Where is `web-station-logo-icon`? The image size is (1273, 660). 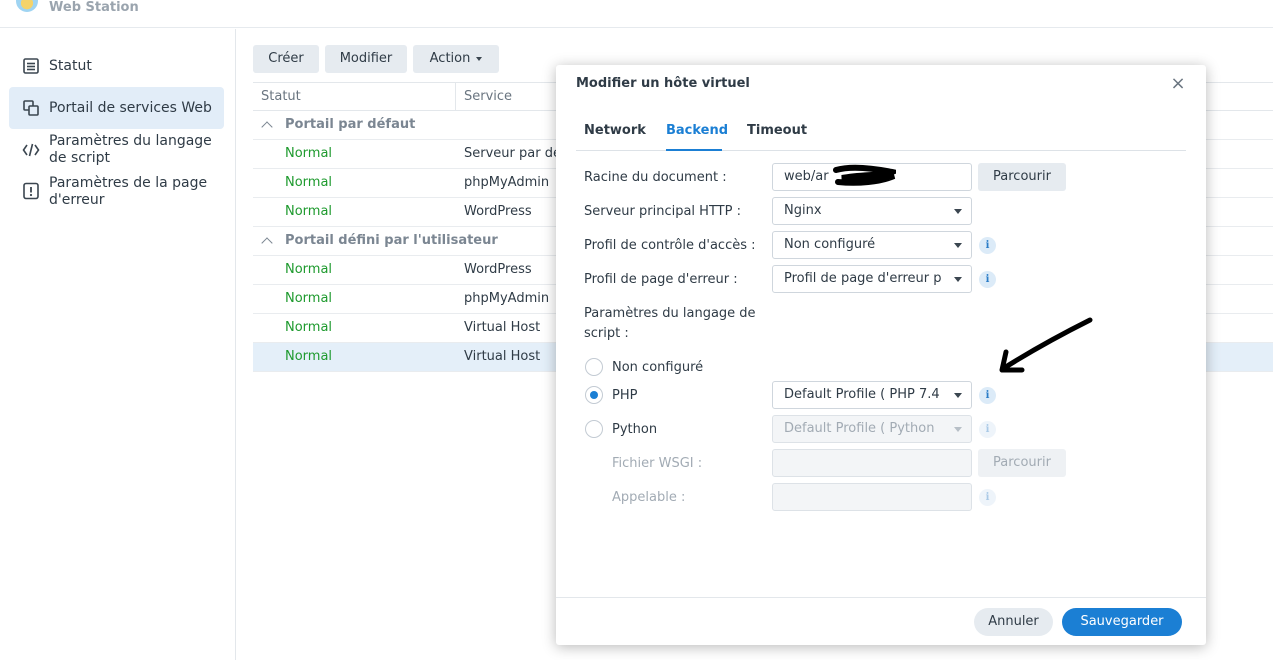
web-station-logo-icon is located at coordinates (27, 6).